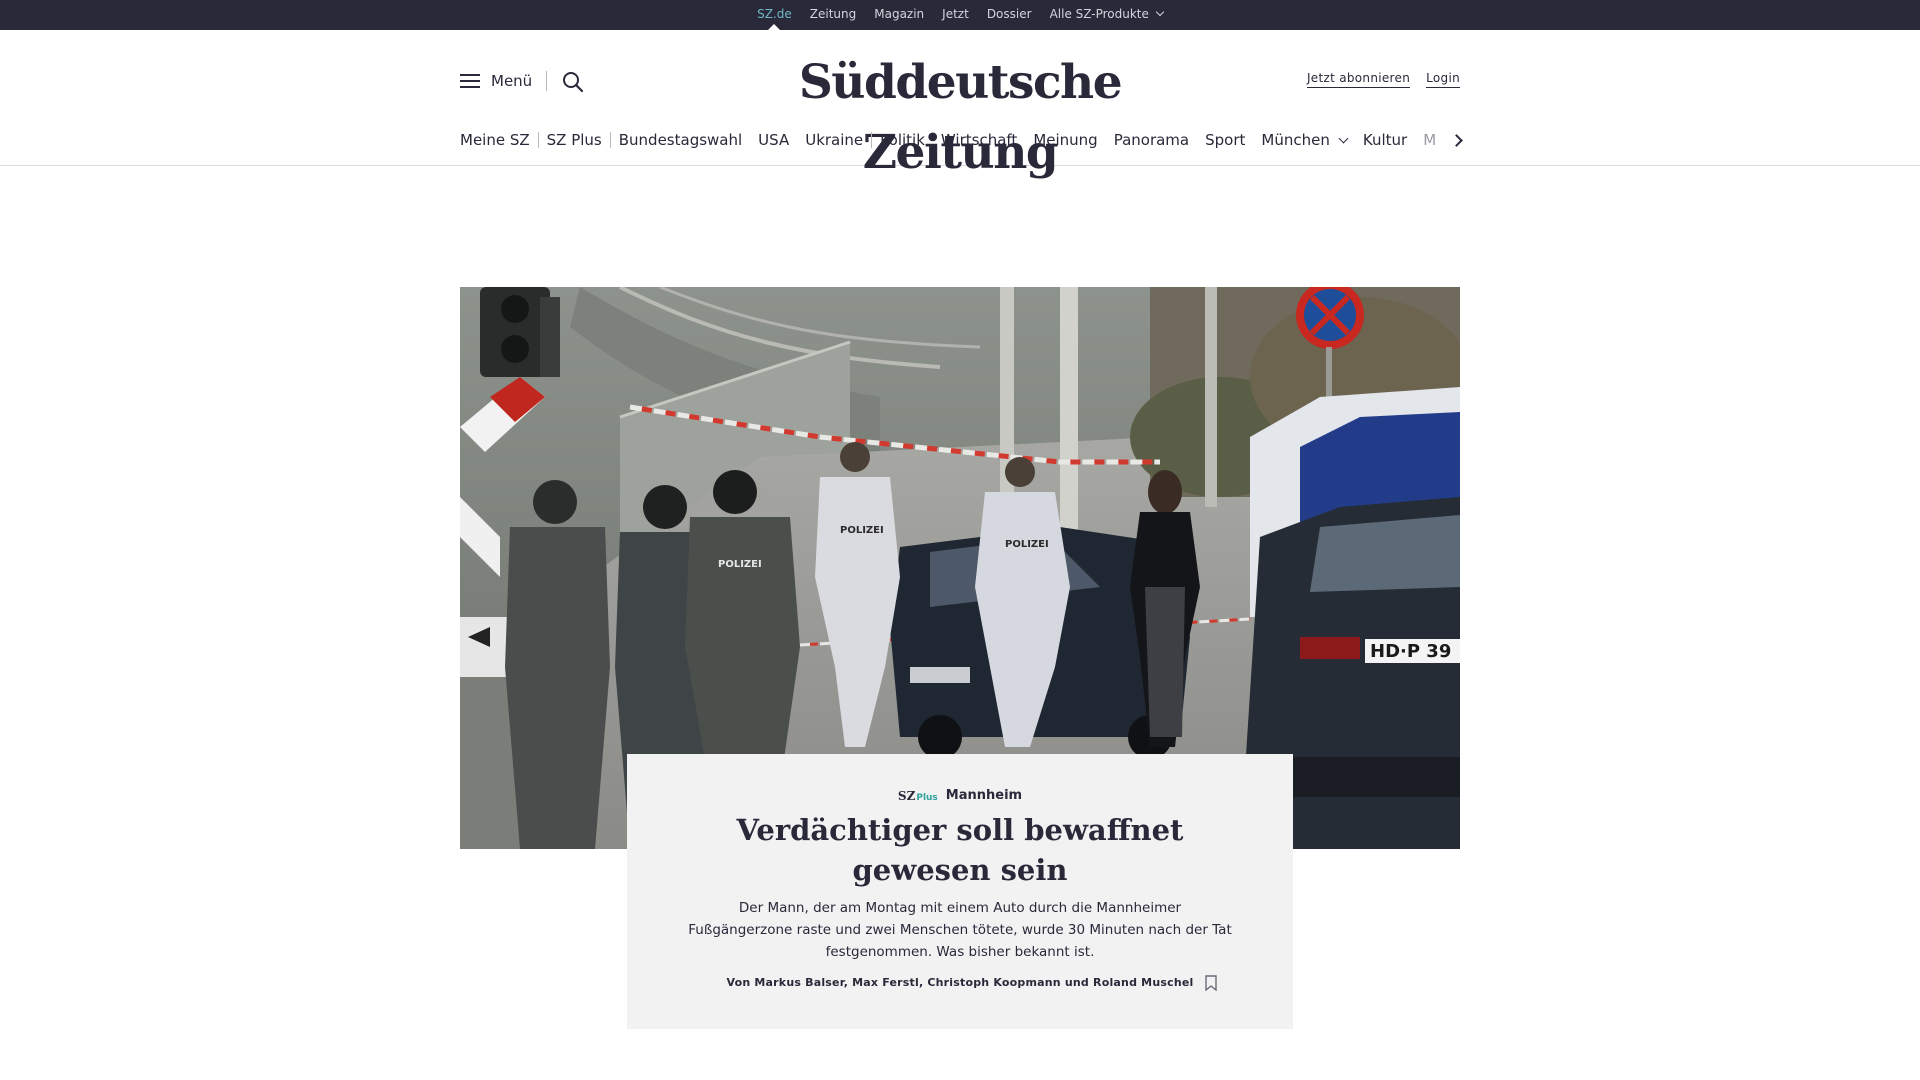  I want to click on nav-item-ukraine: Ukraine, so click(834, 140).